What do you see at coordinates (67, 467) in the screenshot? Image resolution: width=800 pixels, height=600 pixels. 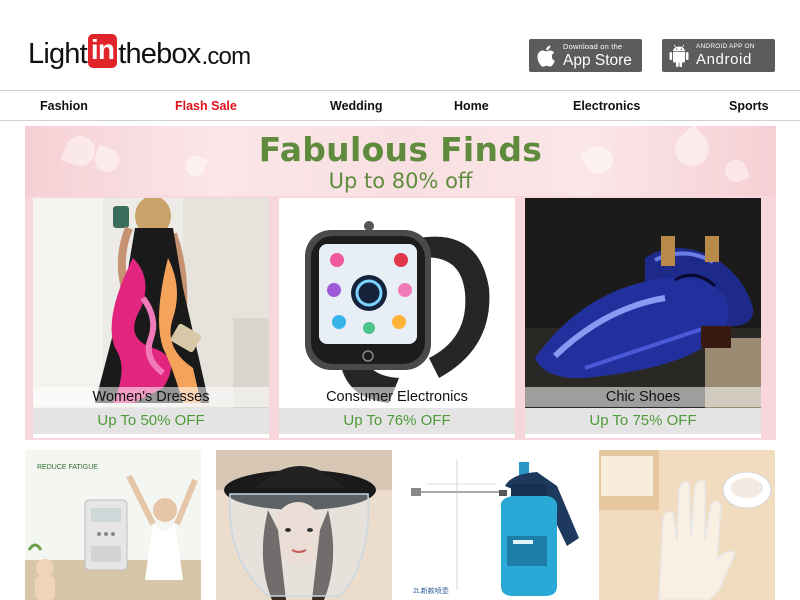 I see `tile-label-reduce-fatigue: REDUCE FATIGUE` at bounding box center [67, 467].